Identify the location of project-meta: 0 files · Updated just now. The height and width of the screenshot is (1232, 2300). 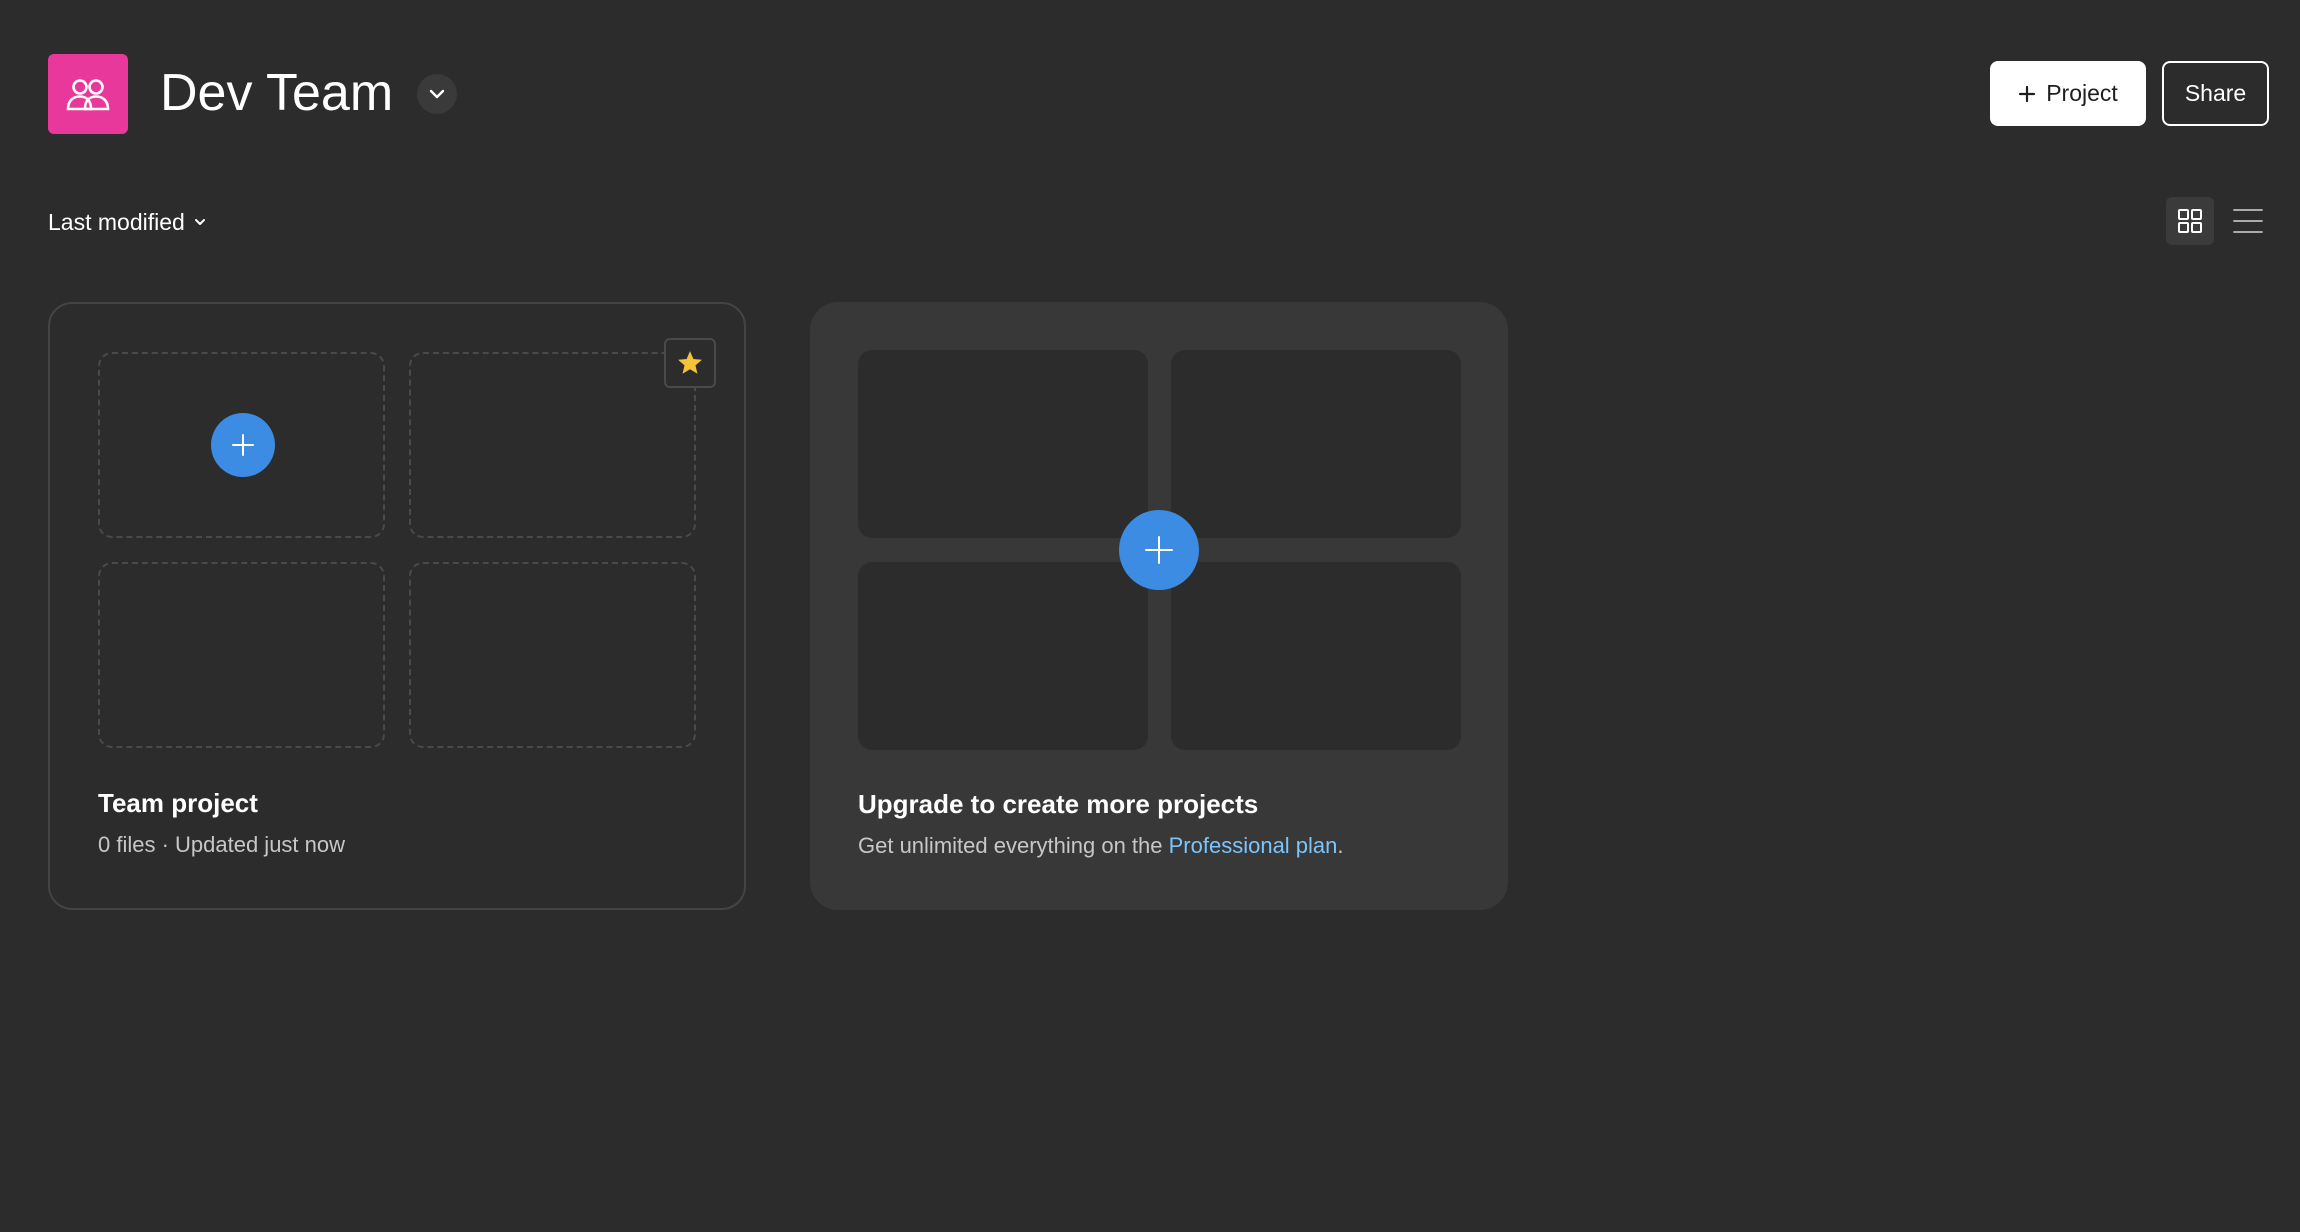
(222, 844).